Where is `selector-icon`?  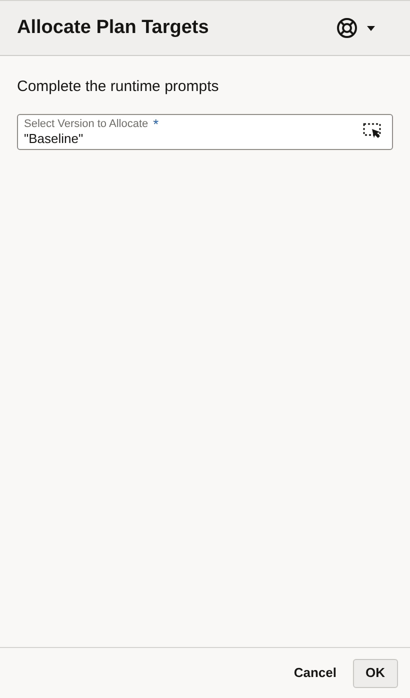
selector-icon is located at coordinates (373, 131).